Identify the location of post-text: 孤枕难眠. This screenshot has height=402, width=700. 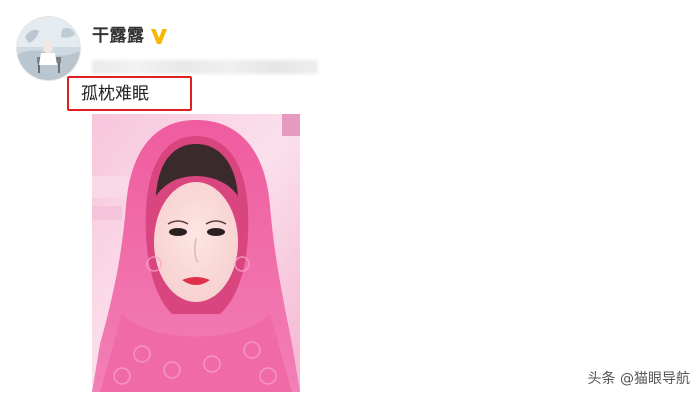
(115, 94).